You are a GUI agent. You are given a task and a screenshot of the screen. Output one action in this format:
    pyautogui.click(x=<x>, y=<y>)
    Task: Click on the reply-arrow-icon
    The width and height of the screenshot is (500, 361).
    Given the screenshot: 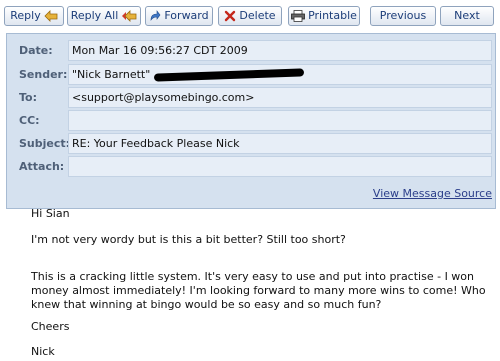 What is the action you would take?
    pyautogui.click(x=51, y=16)
    